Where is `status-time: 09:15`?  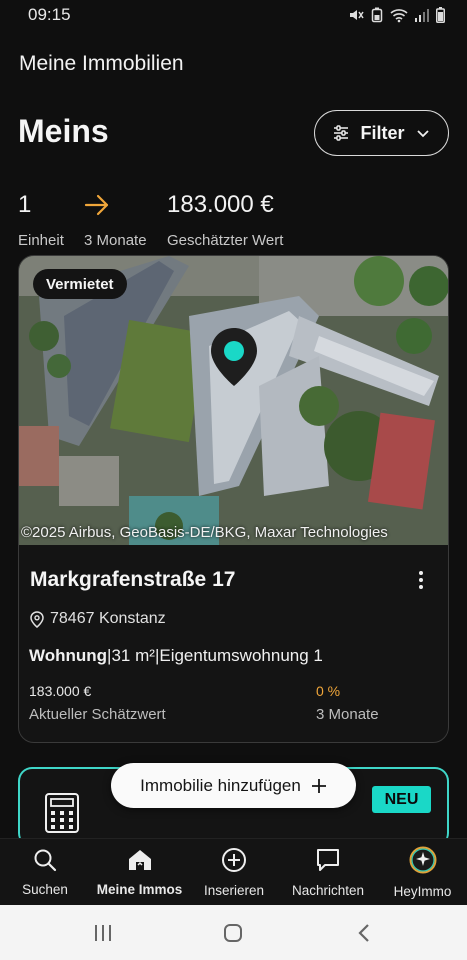
status-time: 09:15 is located at coordinates (49, 14).